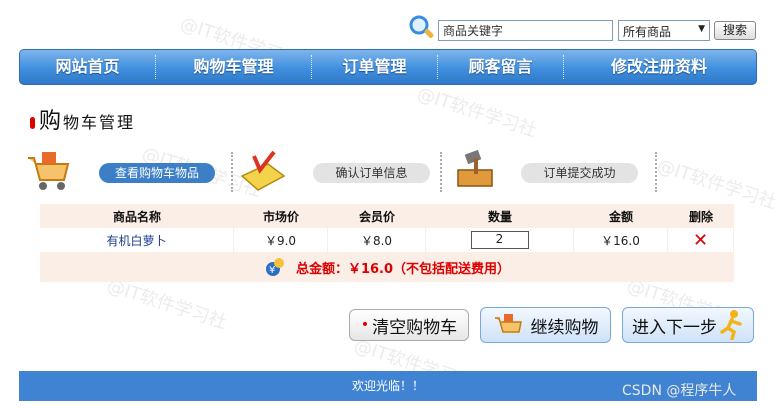  What do you see at coordinates (280, 216) in the screenshot?
I see `col-header-market-price: 市场价` at bounding box center [280, 216].